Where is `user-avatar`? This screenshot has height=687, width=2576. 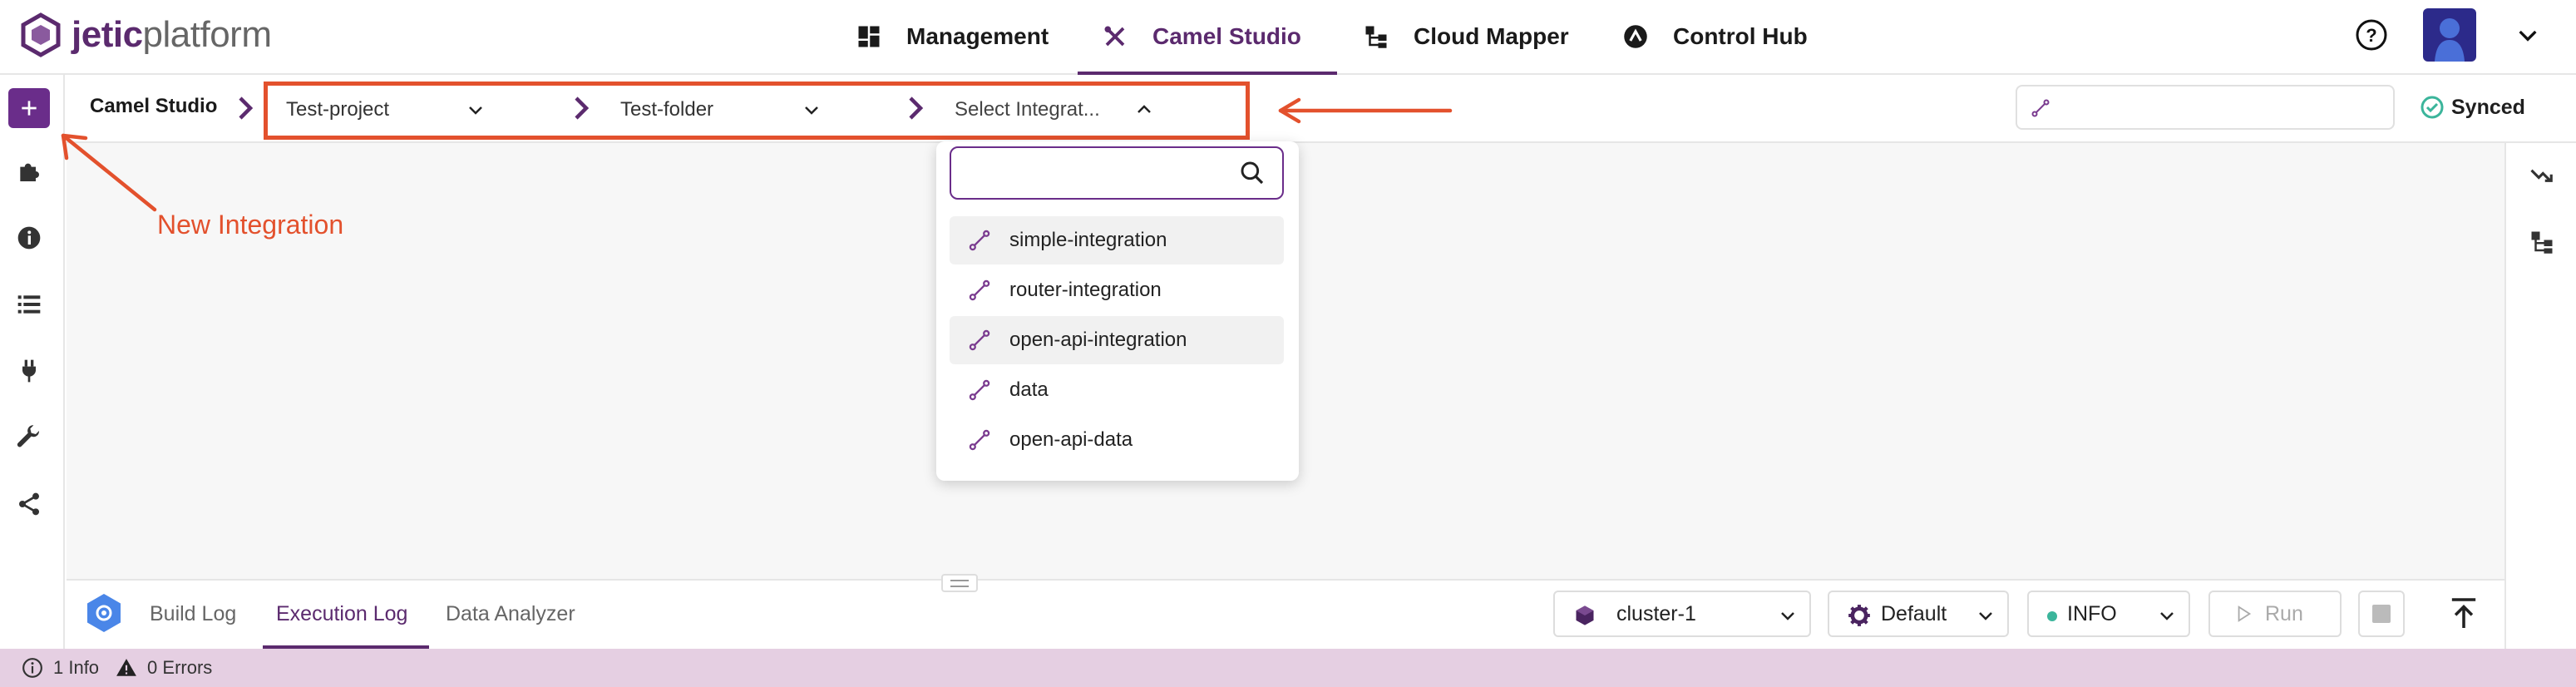 user-avatar is located at coordinates (2449, 35).